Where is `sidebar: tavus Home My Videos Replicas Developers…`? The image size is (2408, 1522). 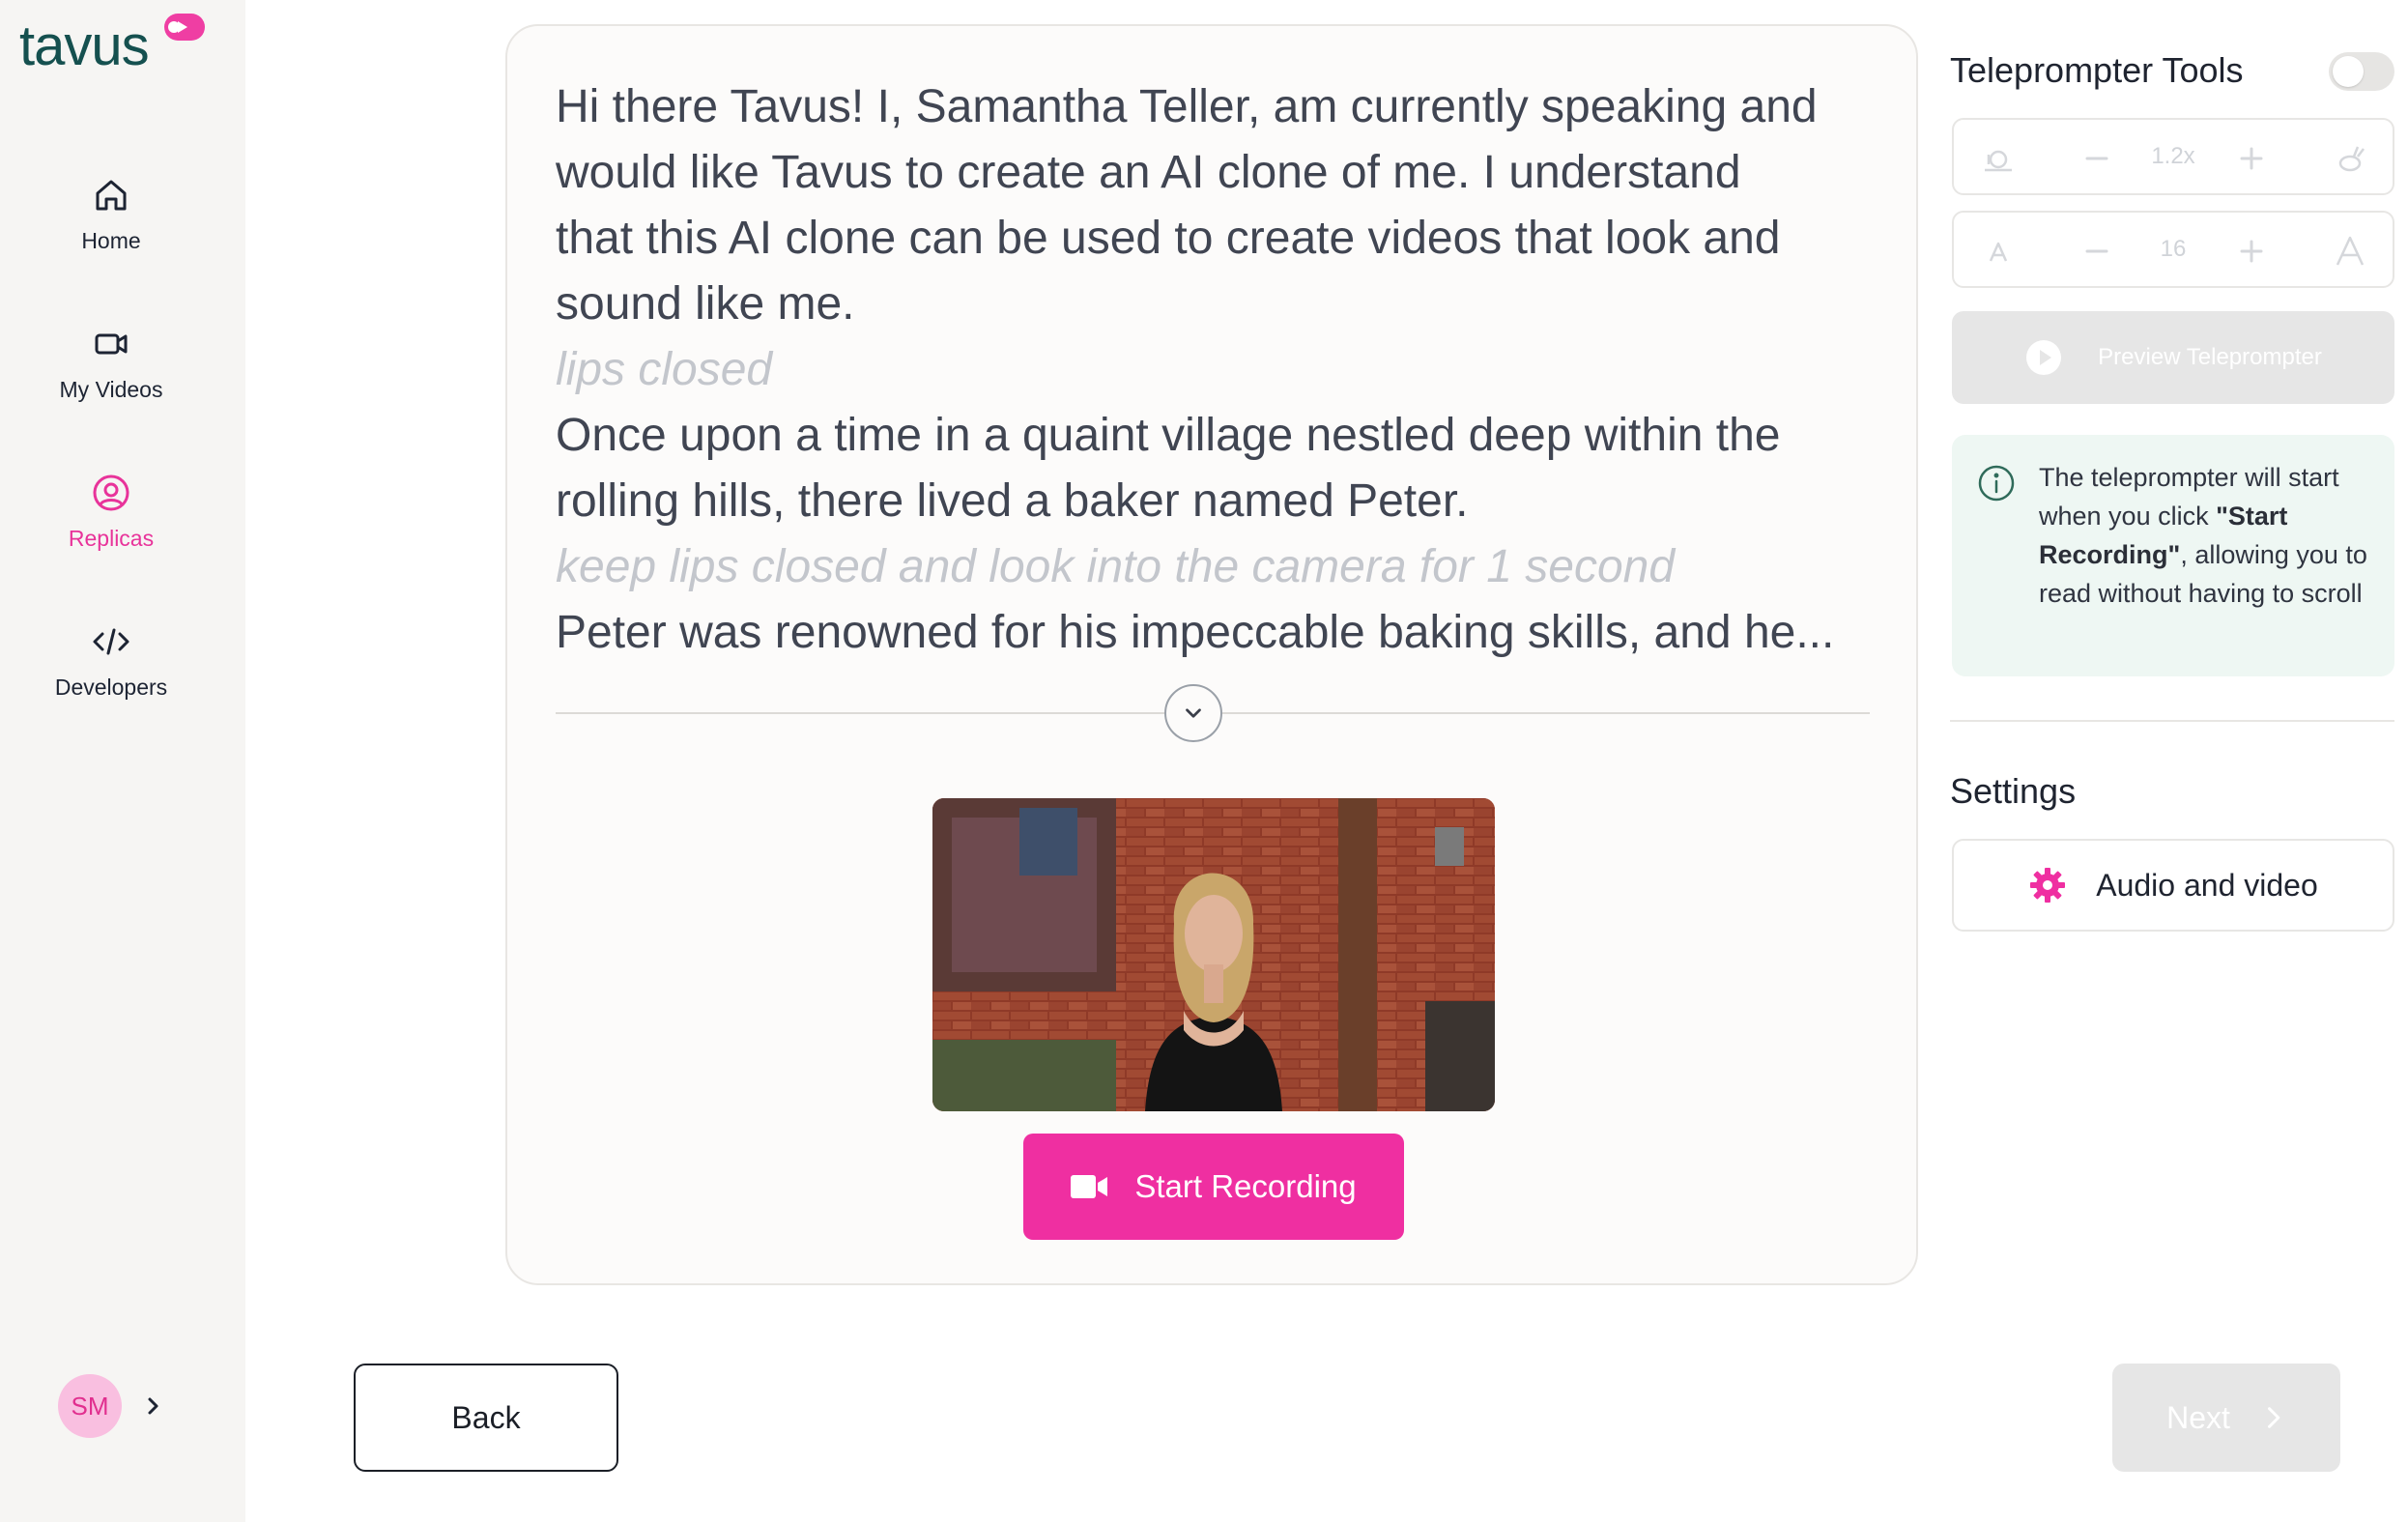 sidebar: tavus Home My Videos Replicas Developers… is located at coordinates (123, 761).